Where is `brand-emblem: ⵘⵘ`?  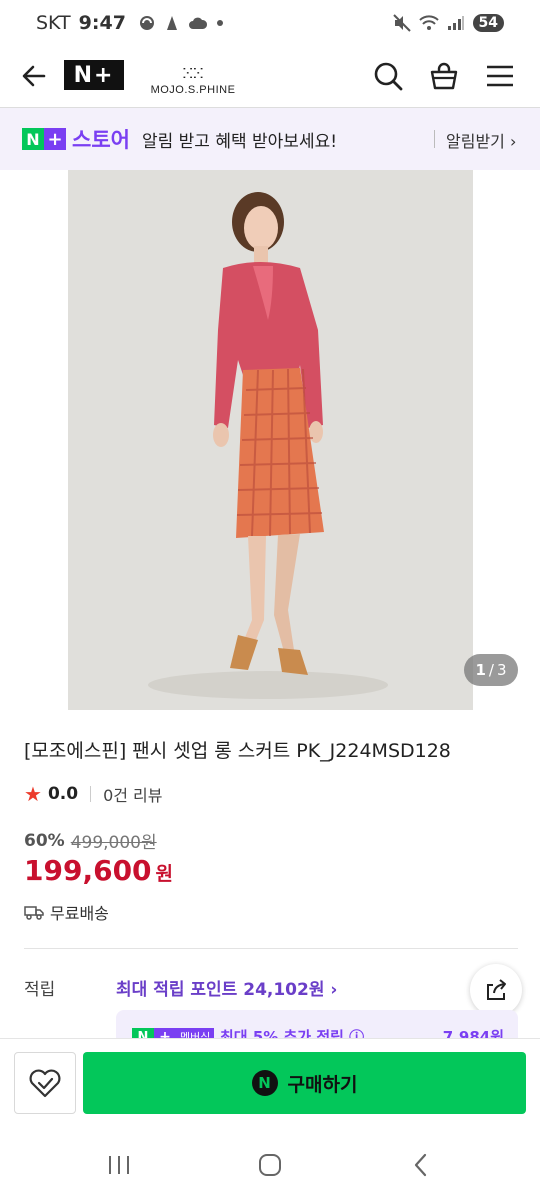 brand-emblem: ⵘⵘ is located at coordinates (193, 74).